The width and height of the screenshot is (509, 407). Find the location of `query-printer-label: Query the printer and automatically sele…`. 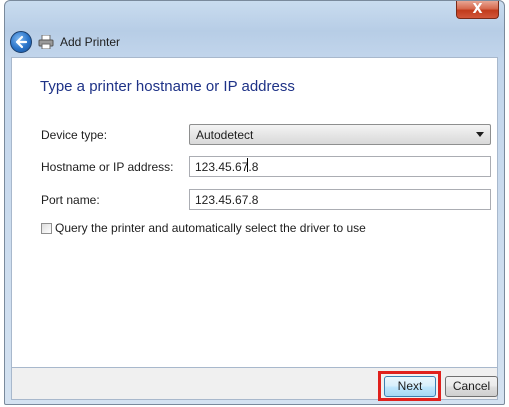

query-printer-label: Query the printer and automatically sele… is located at coordinates (210, 228).